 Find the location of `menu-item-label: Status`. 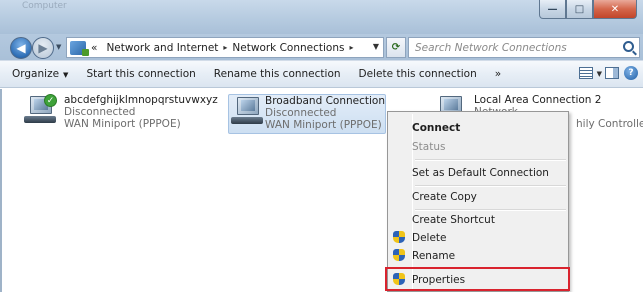

menu-item-label: Status is located at coordinates (429, 146).